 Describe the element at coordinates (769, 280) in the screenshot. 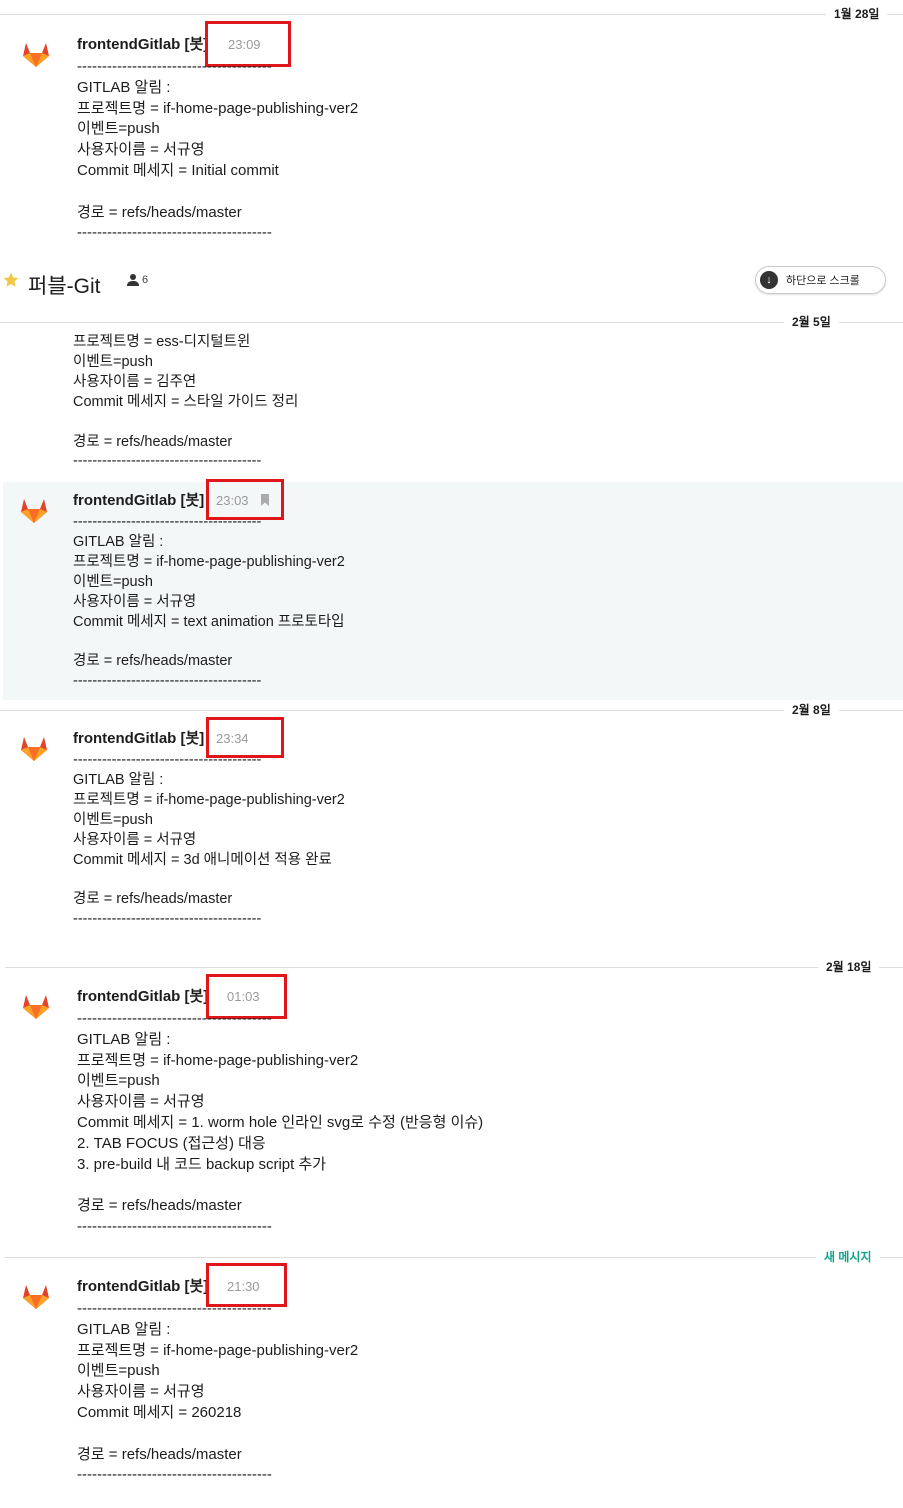

I see `arrow-down-icon: ↓` at that location.